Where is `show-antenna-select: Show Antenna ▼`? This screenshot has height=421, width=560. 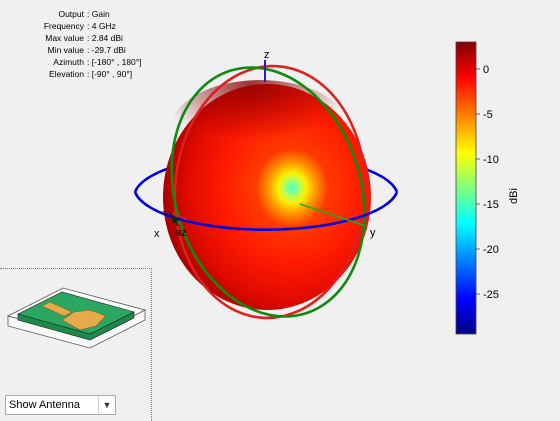
show-antenna-select: Show Antenna ▼ is located at coordinates (60, 405).